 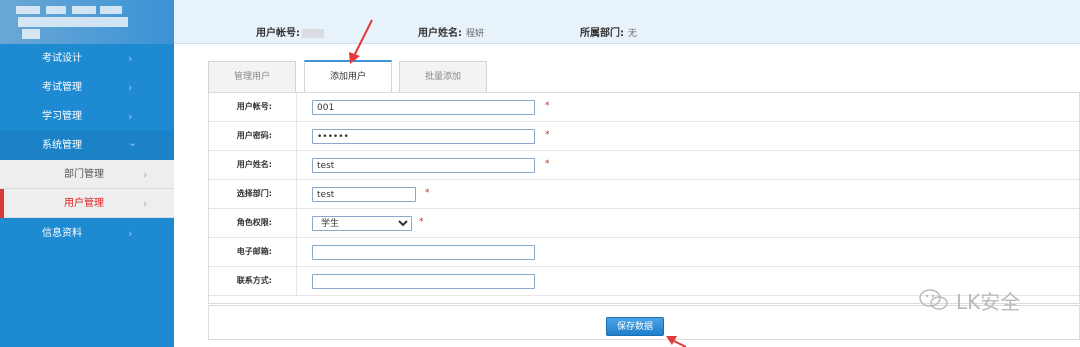 I want to click on form-row-account: 用户帐号: *, so click(x=644, y=107).